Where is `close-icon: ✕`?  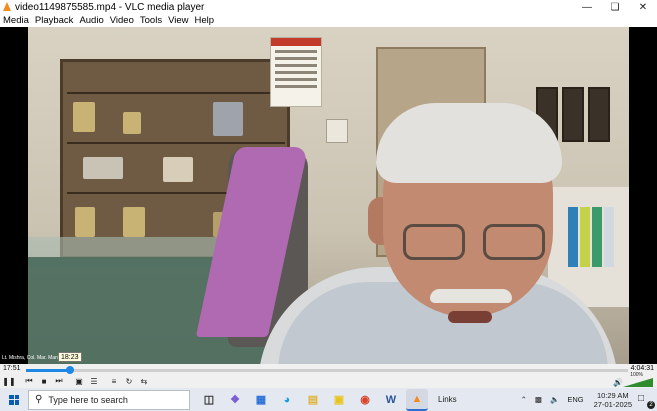
close-icon: ✕ is located at coordinates (643, 7).